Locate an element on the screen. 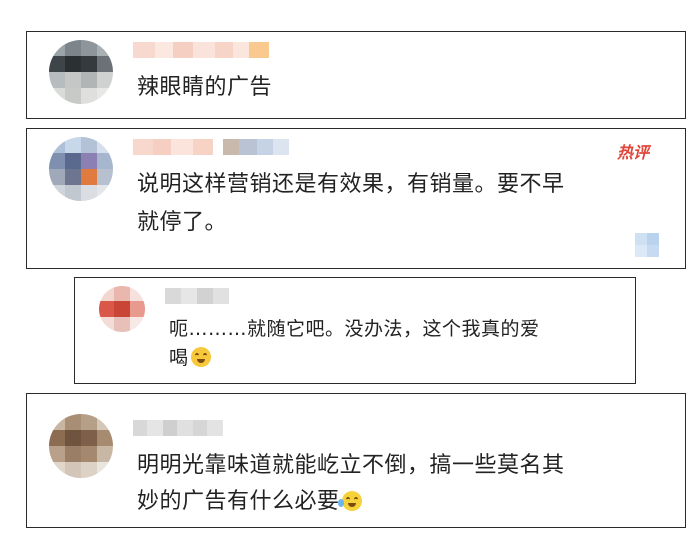 The width and height of the screenshot is (699, 540). comment-text-line-1: 呃………就随它吧。没办法，这个我真的爱 is located at coordinates (354, 329).